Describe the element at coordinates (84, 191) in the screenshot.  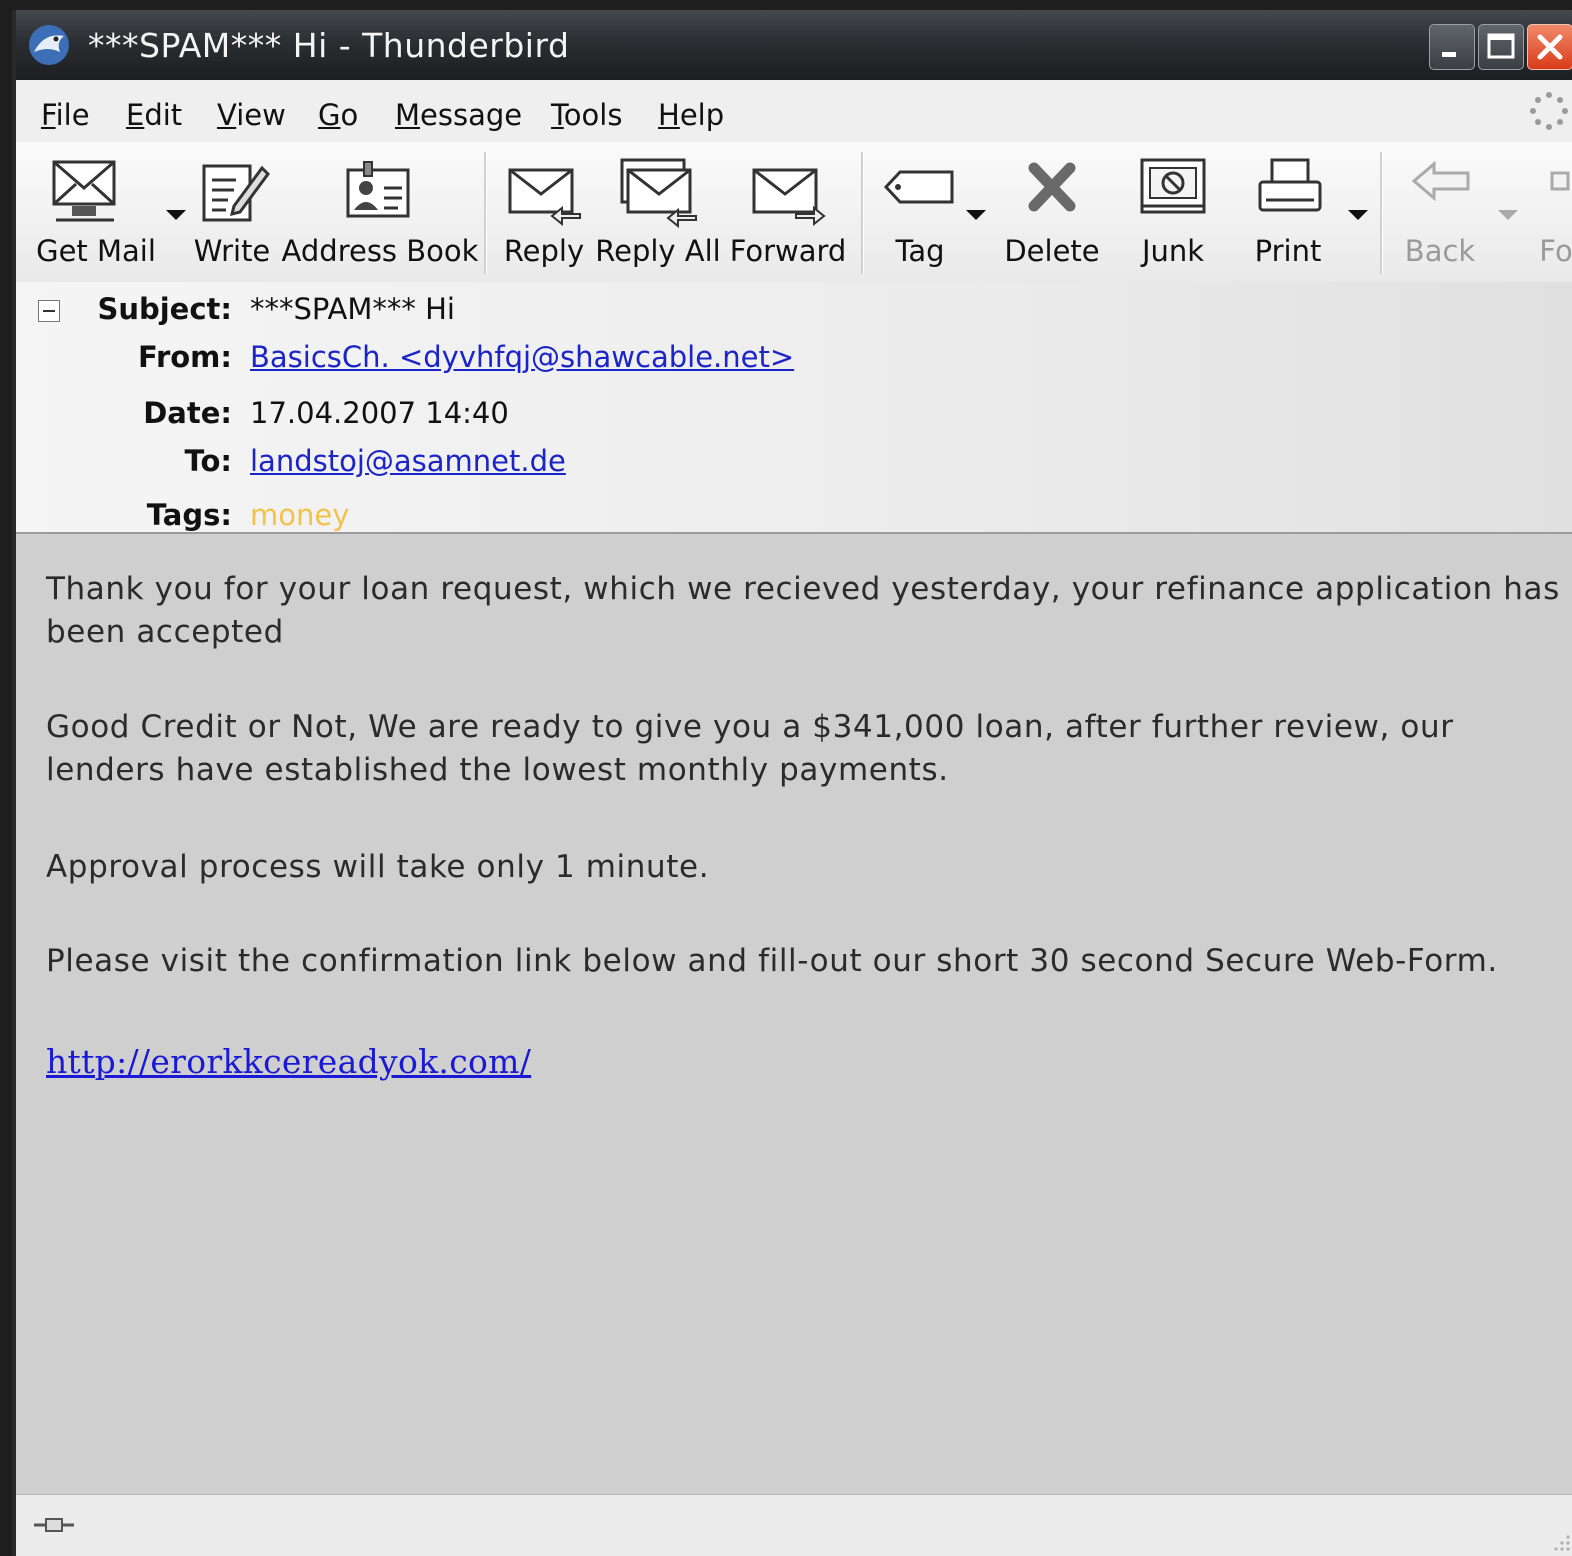
I see `get-mail-icon` at that location.